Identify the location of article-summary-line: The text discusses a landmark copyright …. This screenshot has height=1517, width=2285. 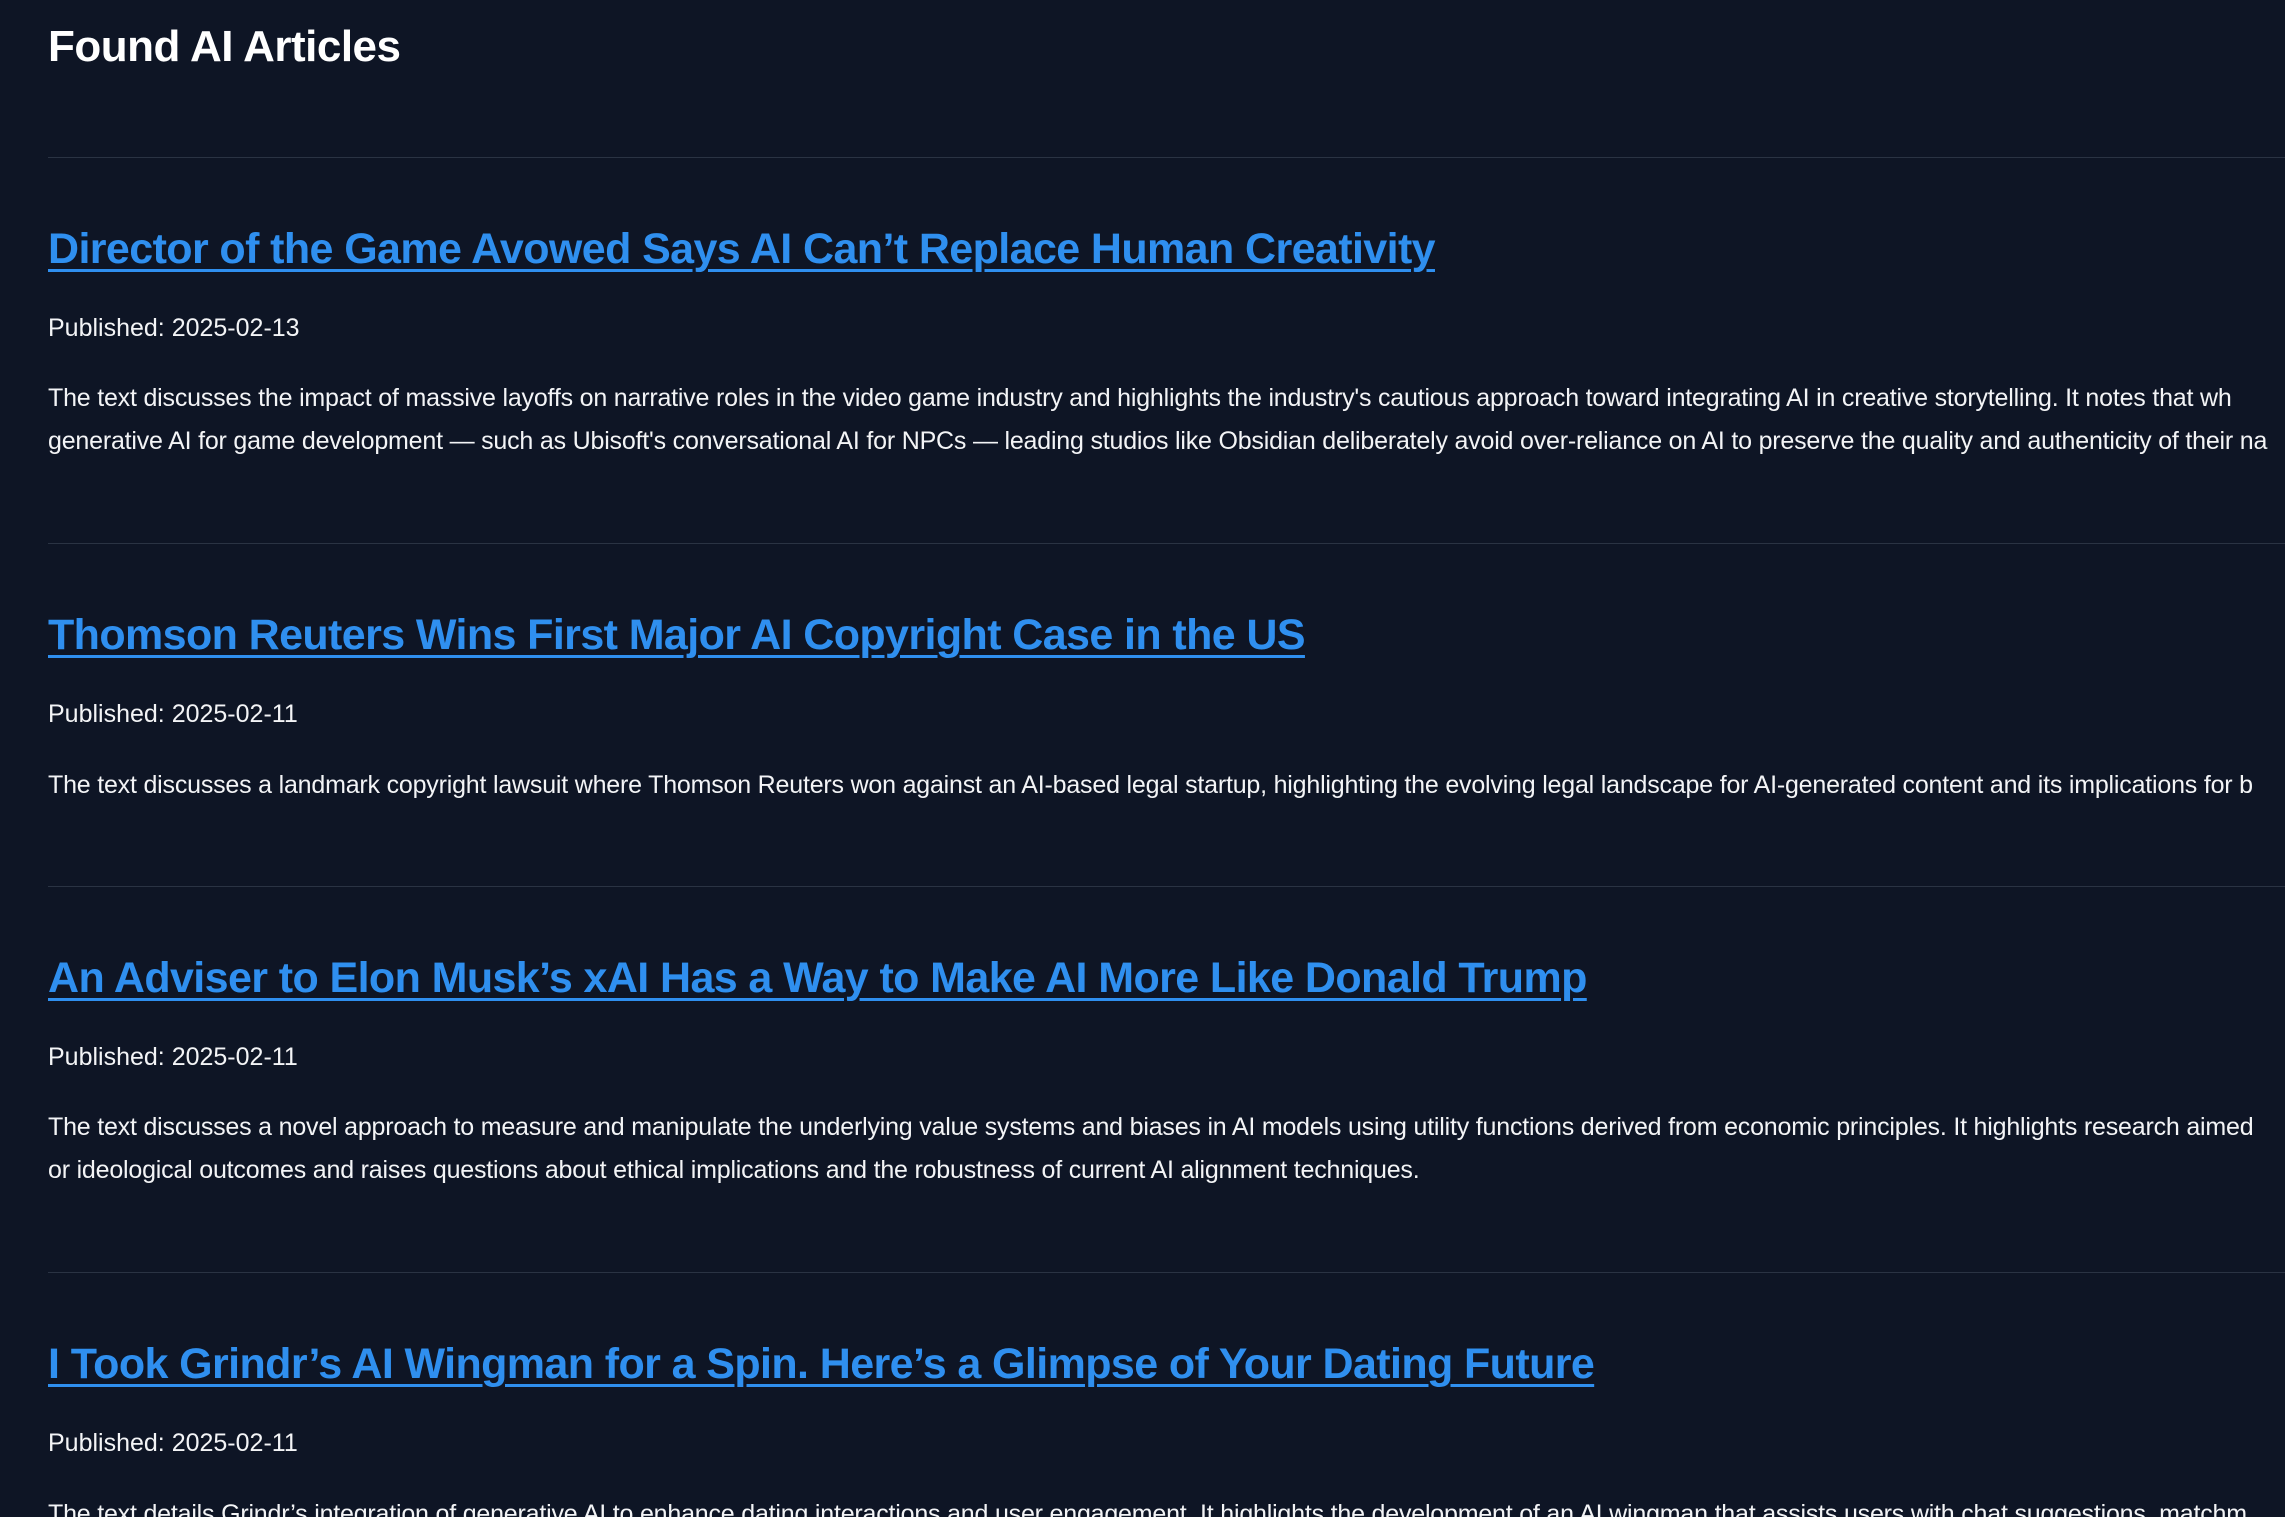
(1150, 785).